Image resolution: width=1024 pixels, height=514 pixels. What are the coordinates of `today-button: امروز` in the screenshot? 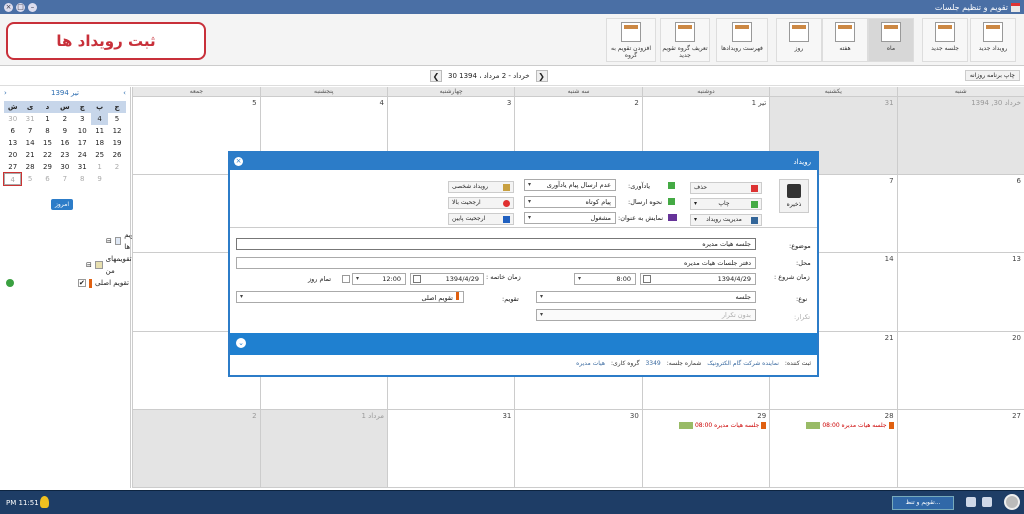 It's located at (62, 204).